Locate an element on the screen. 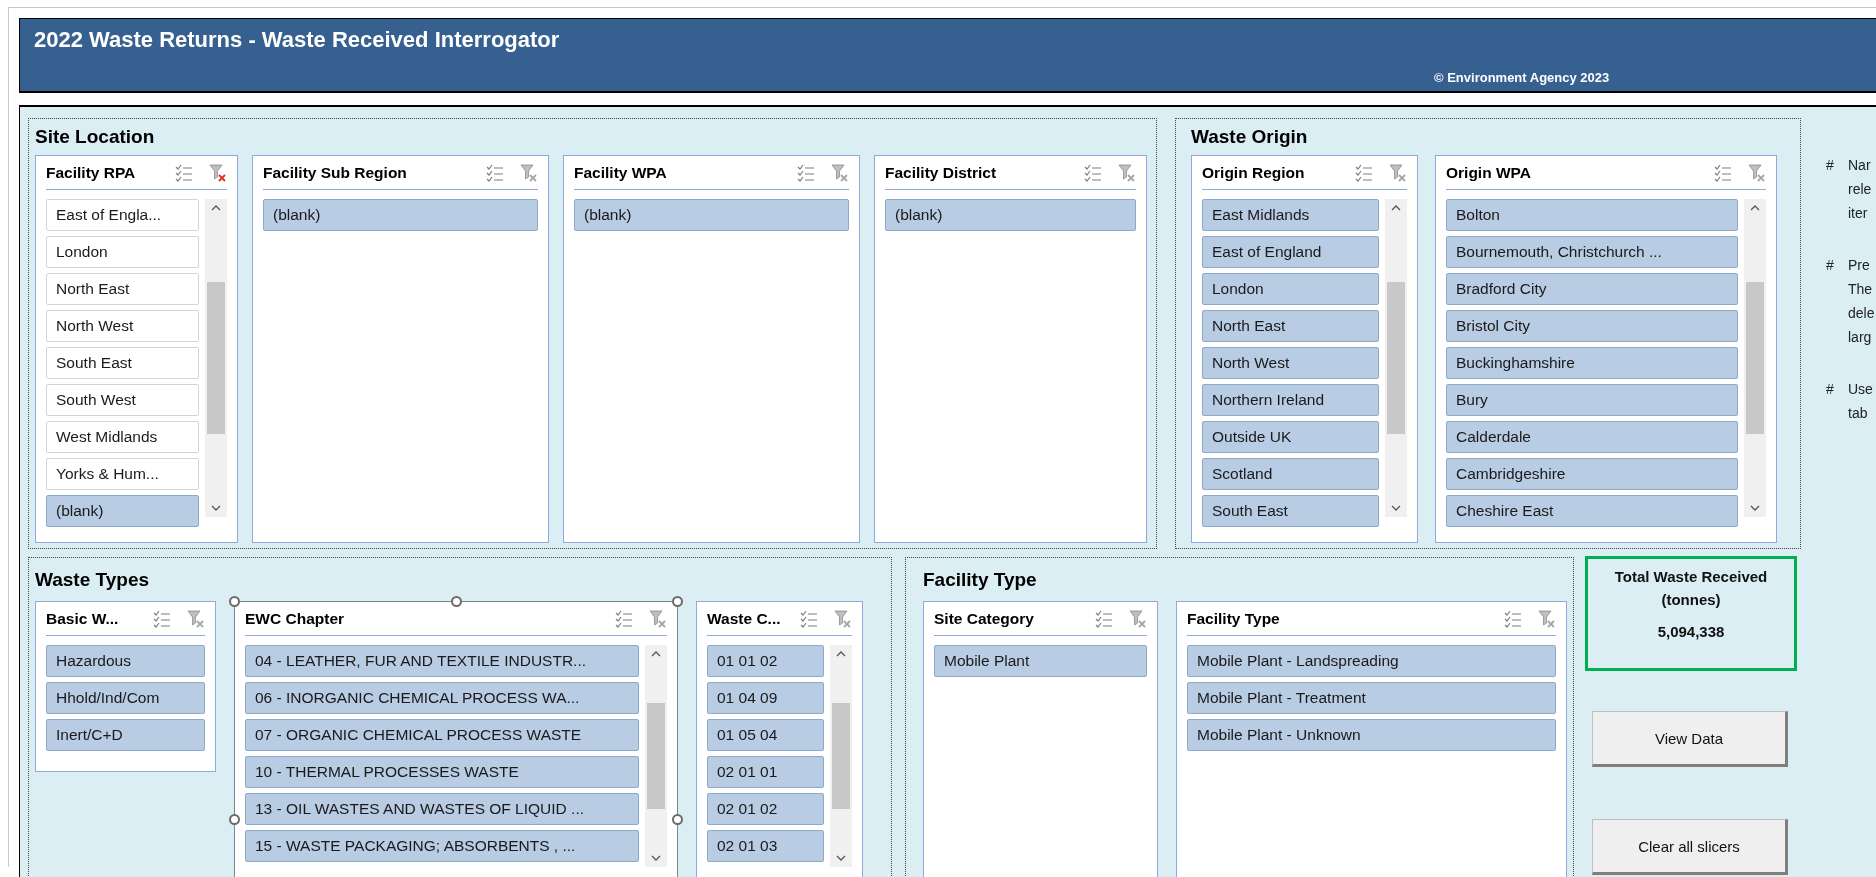 The width and height of the screenshot is (1876, 877). slicer-item: Hhold/Ind/Com is located at coordinates (125, 698).